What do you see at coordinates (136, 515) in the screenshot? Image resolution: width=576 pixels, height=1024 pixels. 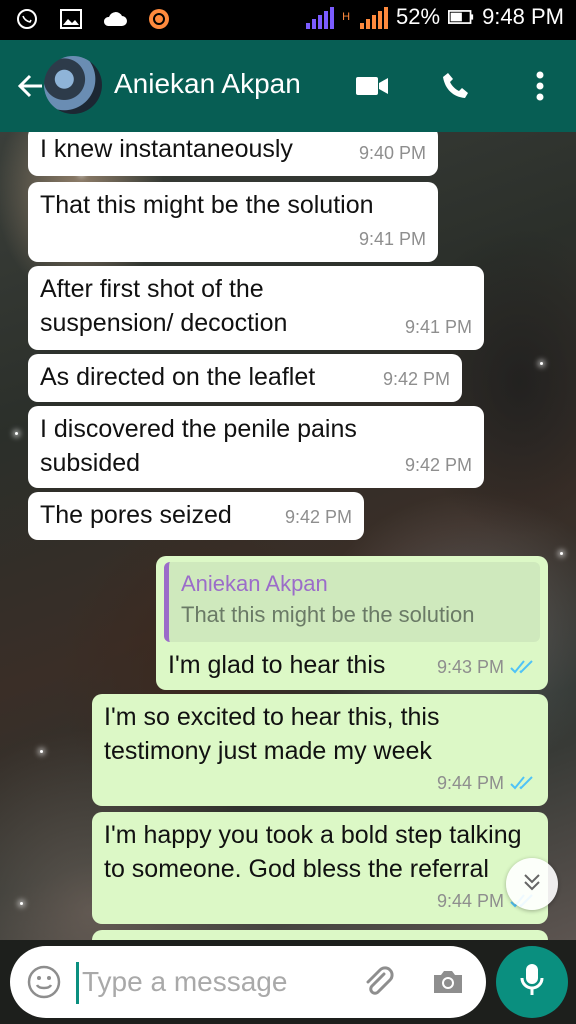 I see `message-text: The pores seized` at bounding box center [136, 515].